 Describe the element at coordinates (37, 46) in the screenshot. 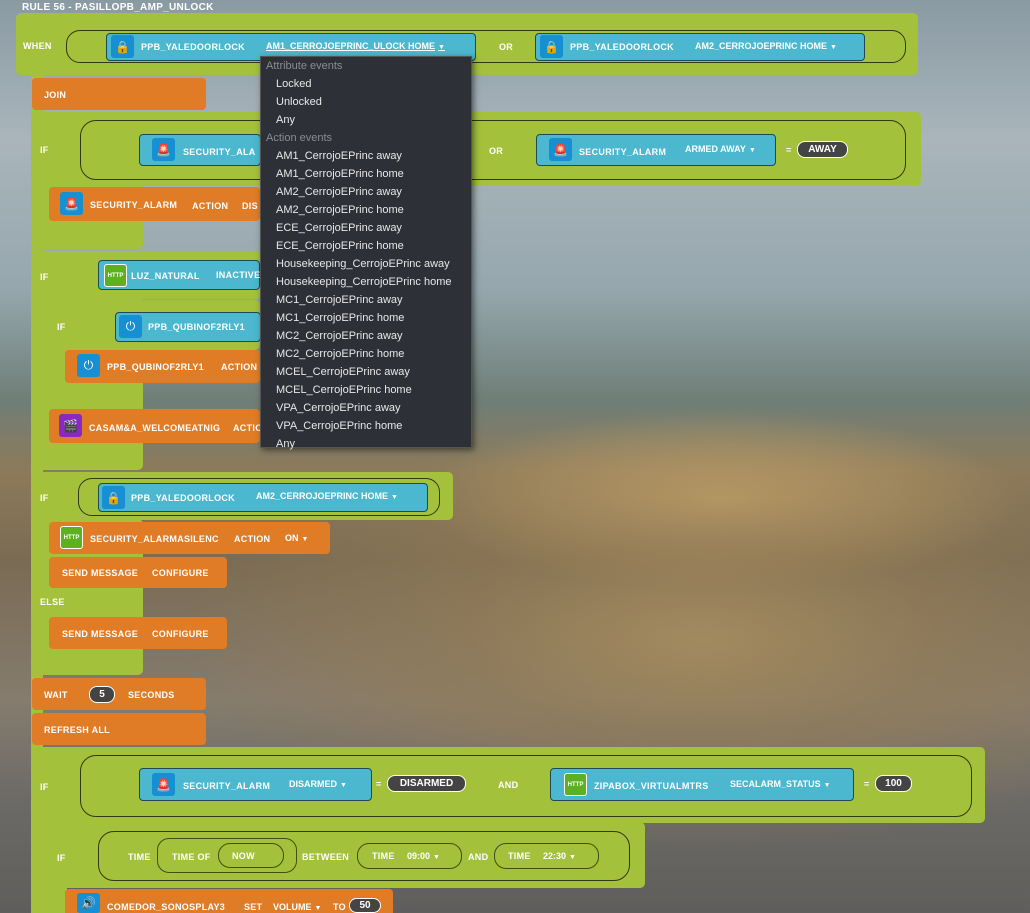

I see `when-label: WHEN` at that location.